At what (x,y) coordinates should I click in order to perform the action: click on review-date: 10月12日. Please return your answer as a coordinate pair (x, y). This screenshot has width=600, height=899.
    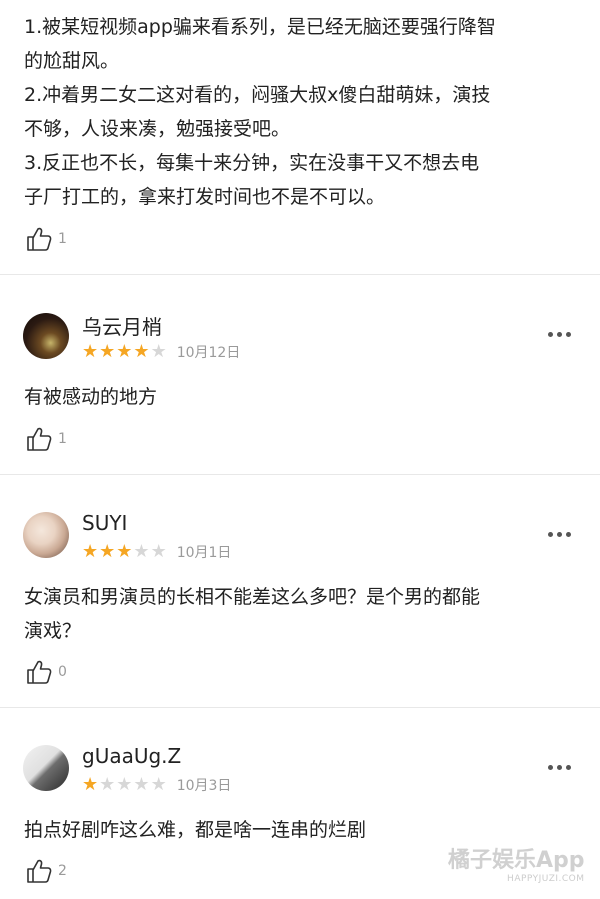
    Looking at the image, I should click on (208, 353).